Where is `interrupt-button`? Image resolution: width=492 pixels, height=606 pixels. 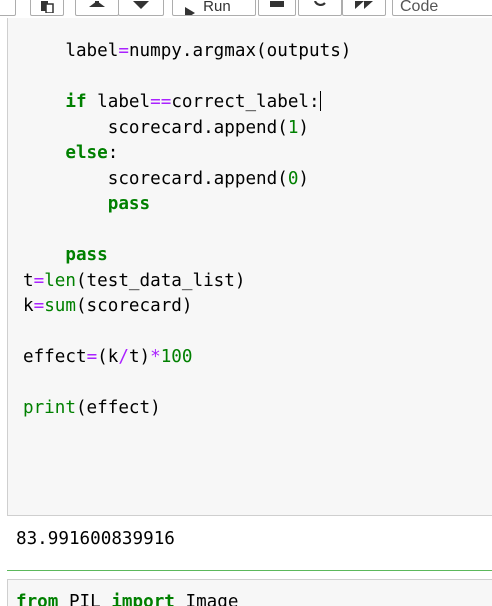
interrupt-button is located at coordinates (277, 8).